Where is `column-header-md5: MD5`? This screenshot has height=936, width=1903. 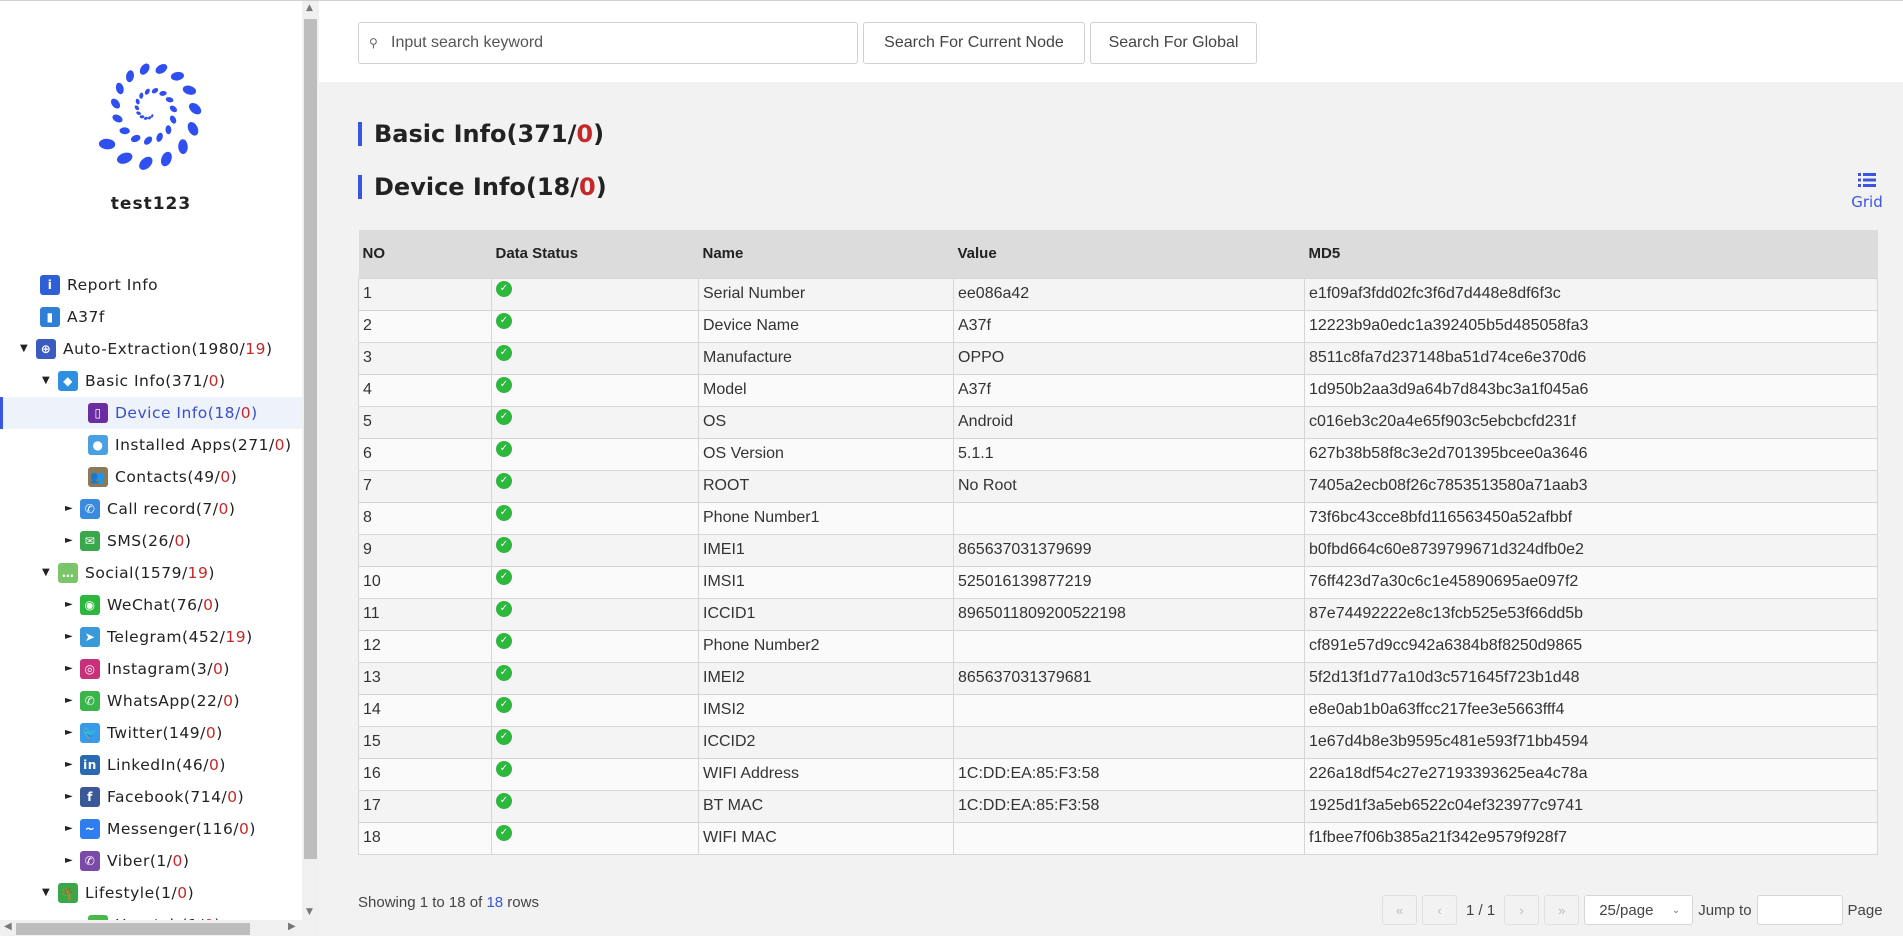 column-header-md5: MD5 is located at coordinates (1591, 254).